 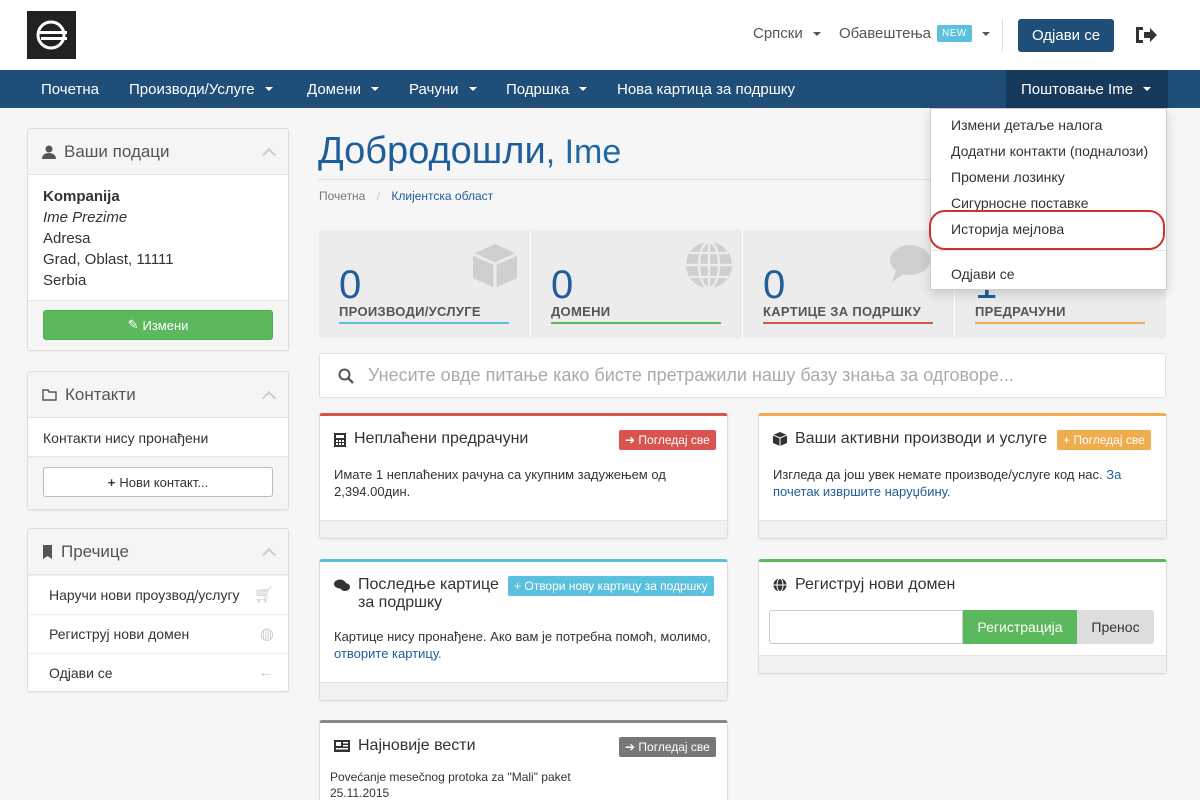 I want to click on nav-domains: Домени, so click(x=343, y=89).